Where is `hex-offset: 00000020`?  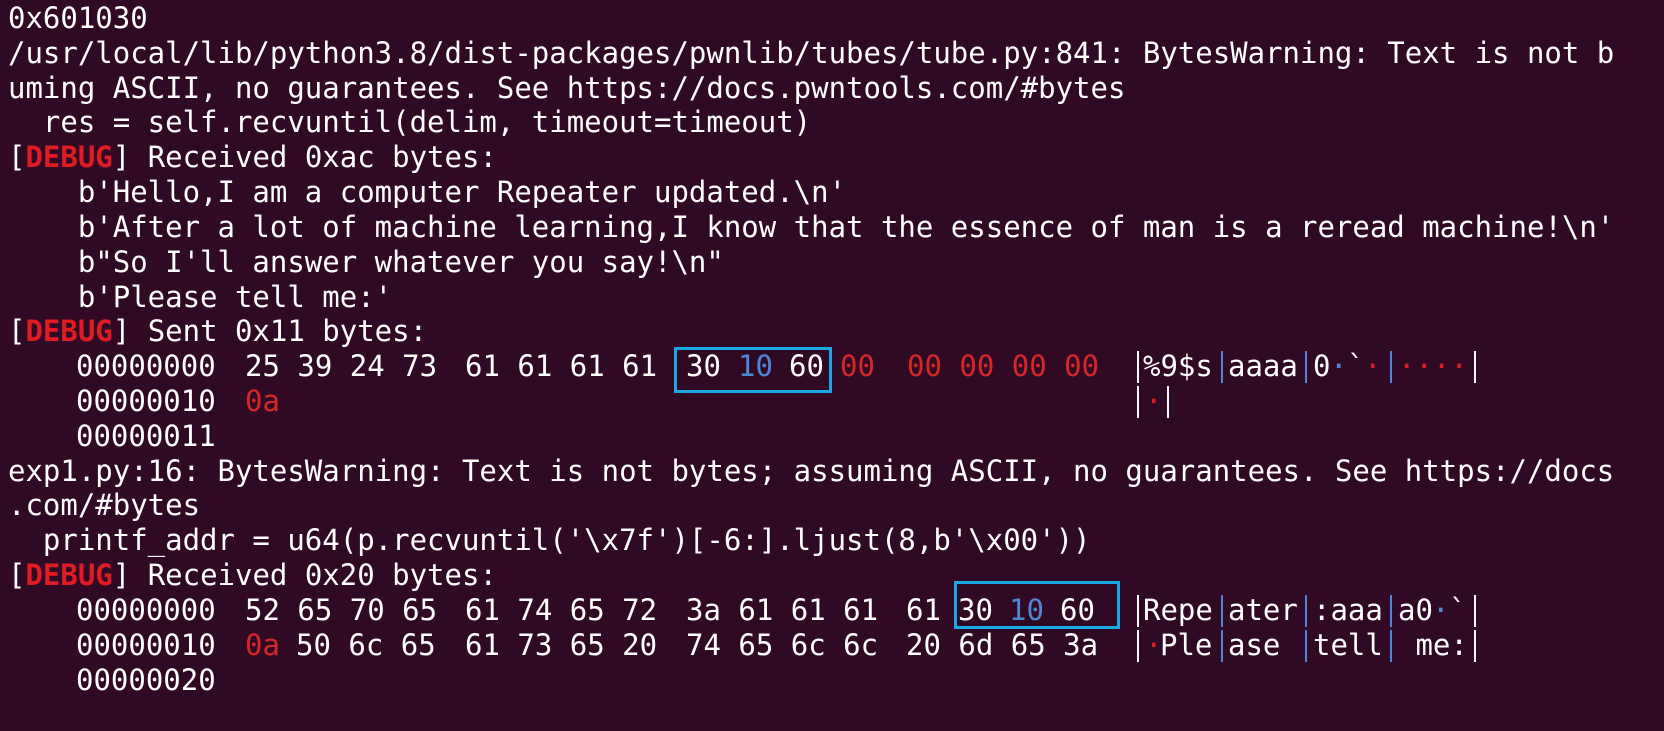 hex-offset: 00000020 is located at coordinates (146, 680).